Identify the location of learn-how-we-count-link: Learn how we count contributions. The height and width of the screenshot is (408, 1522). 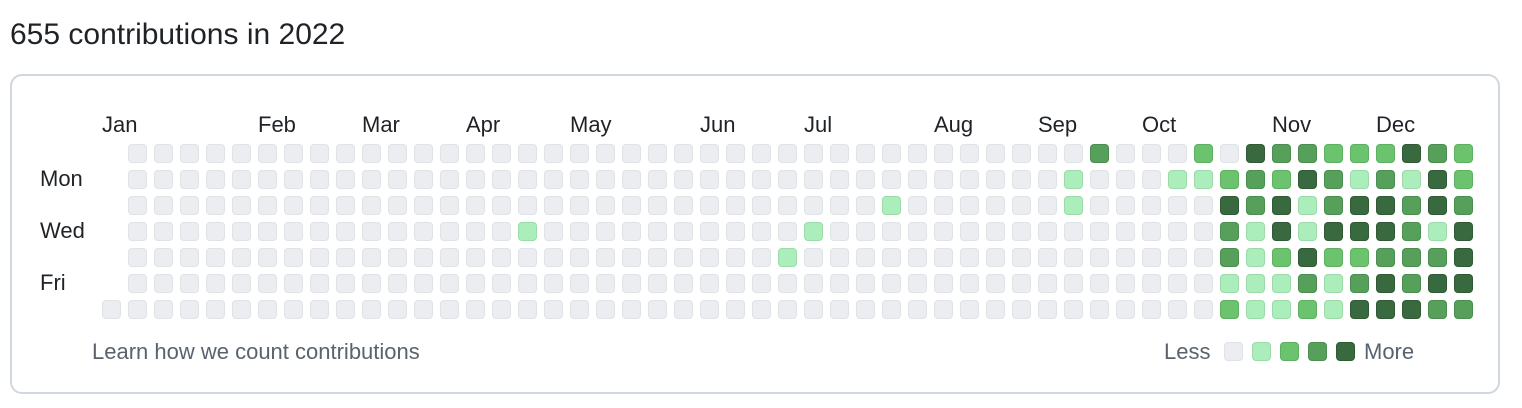
(256, 352).